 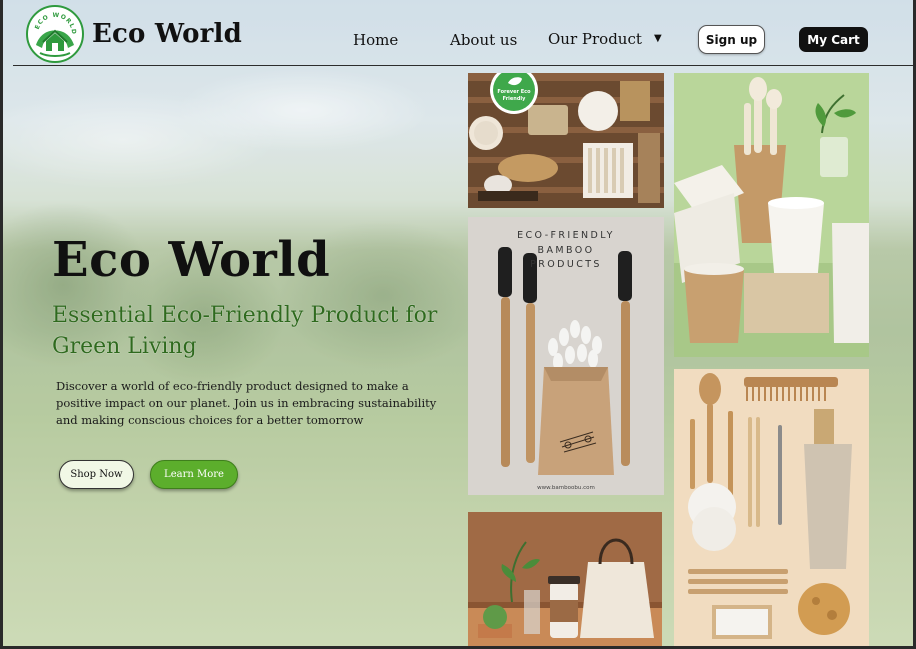 What do you see at coordinates (375, 40) in the screenshot?
I see `nav-home: Home` at bounding box center [375, 40].